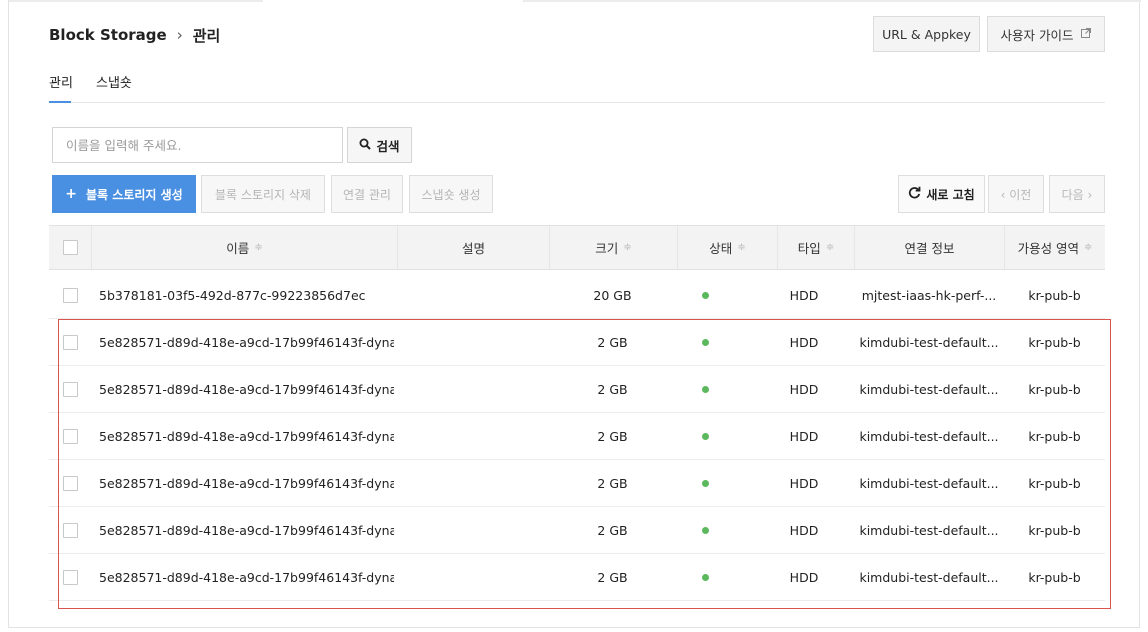 Image resolution: width=1148 pixels, height=632 pixels. What do you see at coordinates (238, 248) in the screenshot?
I see `col-name-label: 이름` at bounding box center [238, 248].